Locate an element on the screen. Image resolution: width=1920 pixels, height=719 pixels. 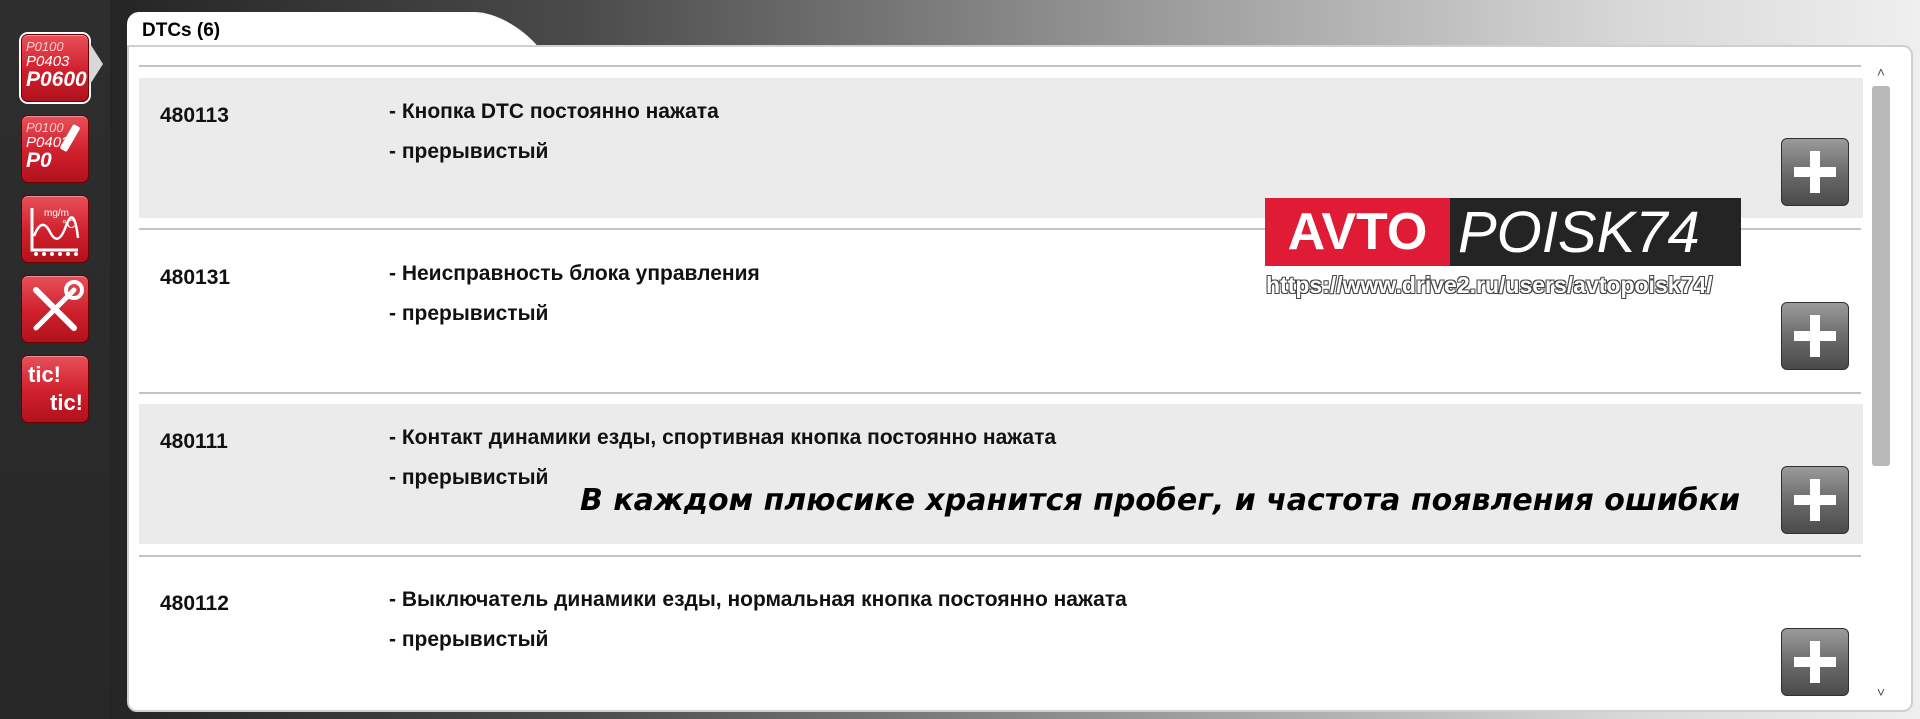
code-line: P0403 is located at coordinates (48, 61).